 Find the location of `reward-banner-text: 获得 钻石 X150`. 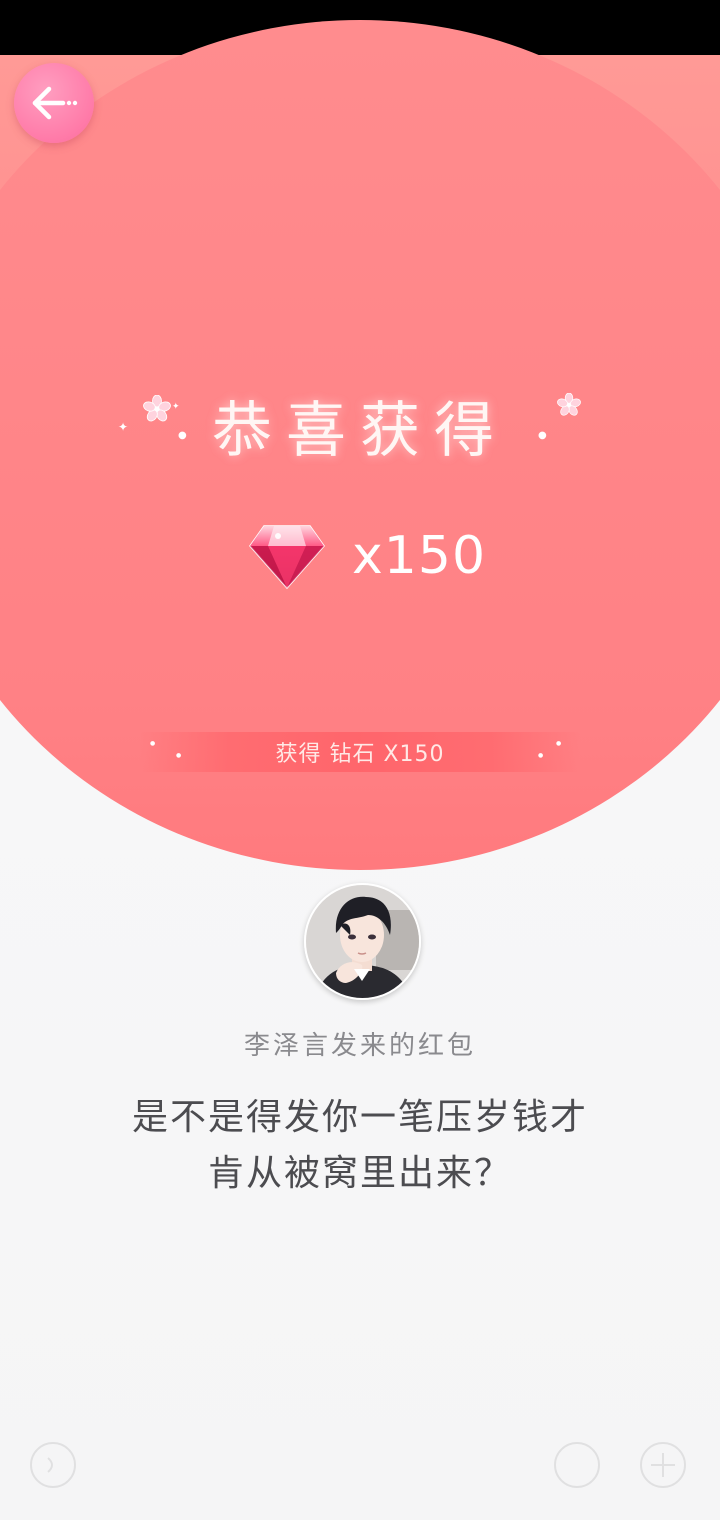

reward-banner-text: 获得 钻石 X150 is located at coordinates (360, 754).